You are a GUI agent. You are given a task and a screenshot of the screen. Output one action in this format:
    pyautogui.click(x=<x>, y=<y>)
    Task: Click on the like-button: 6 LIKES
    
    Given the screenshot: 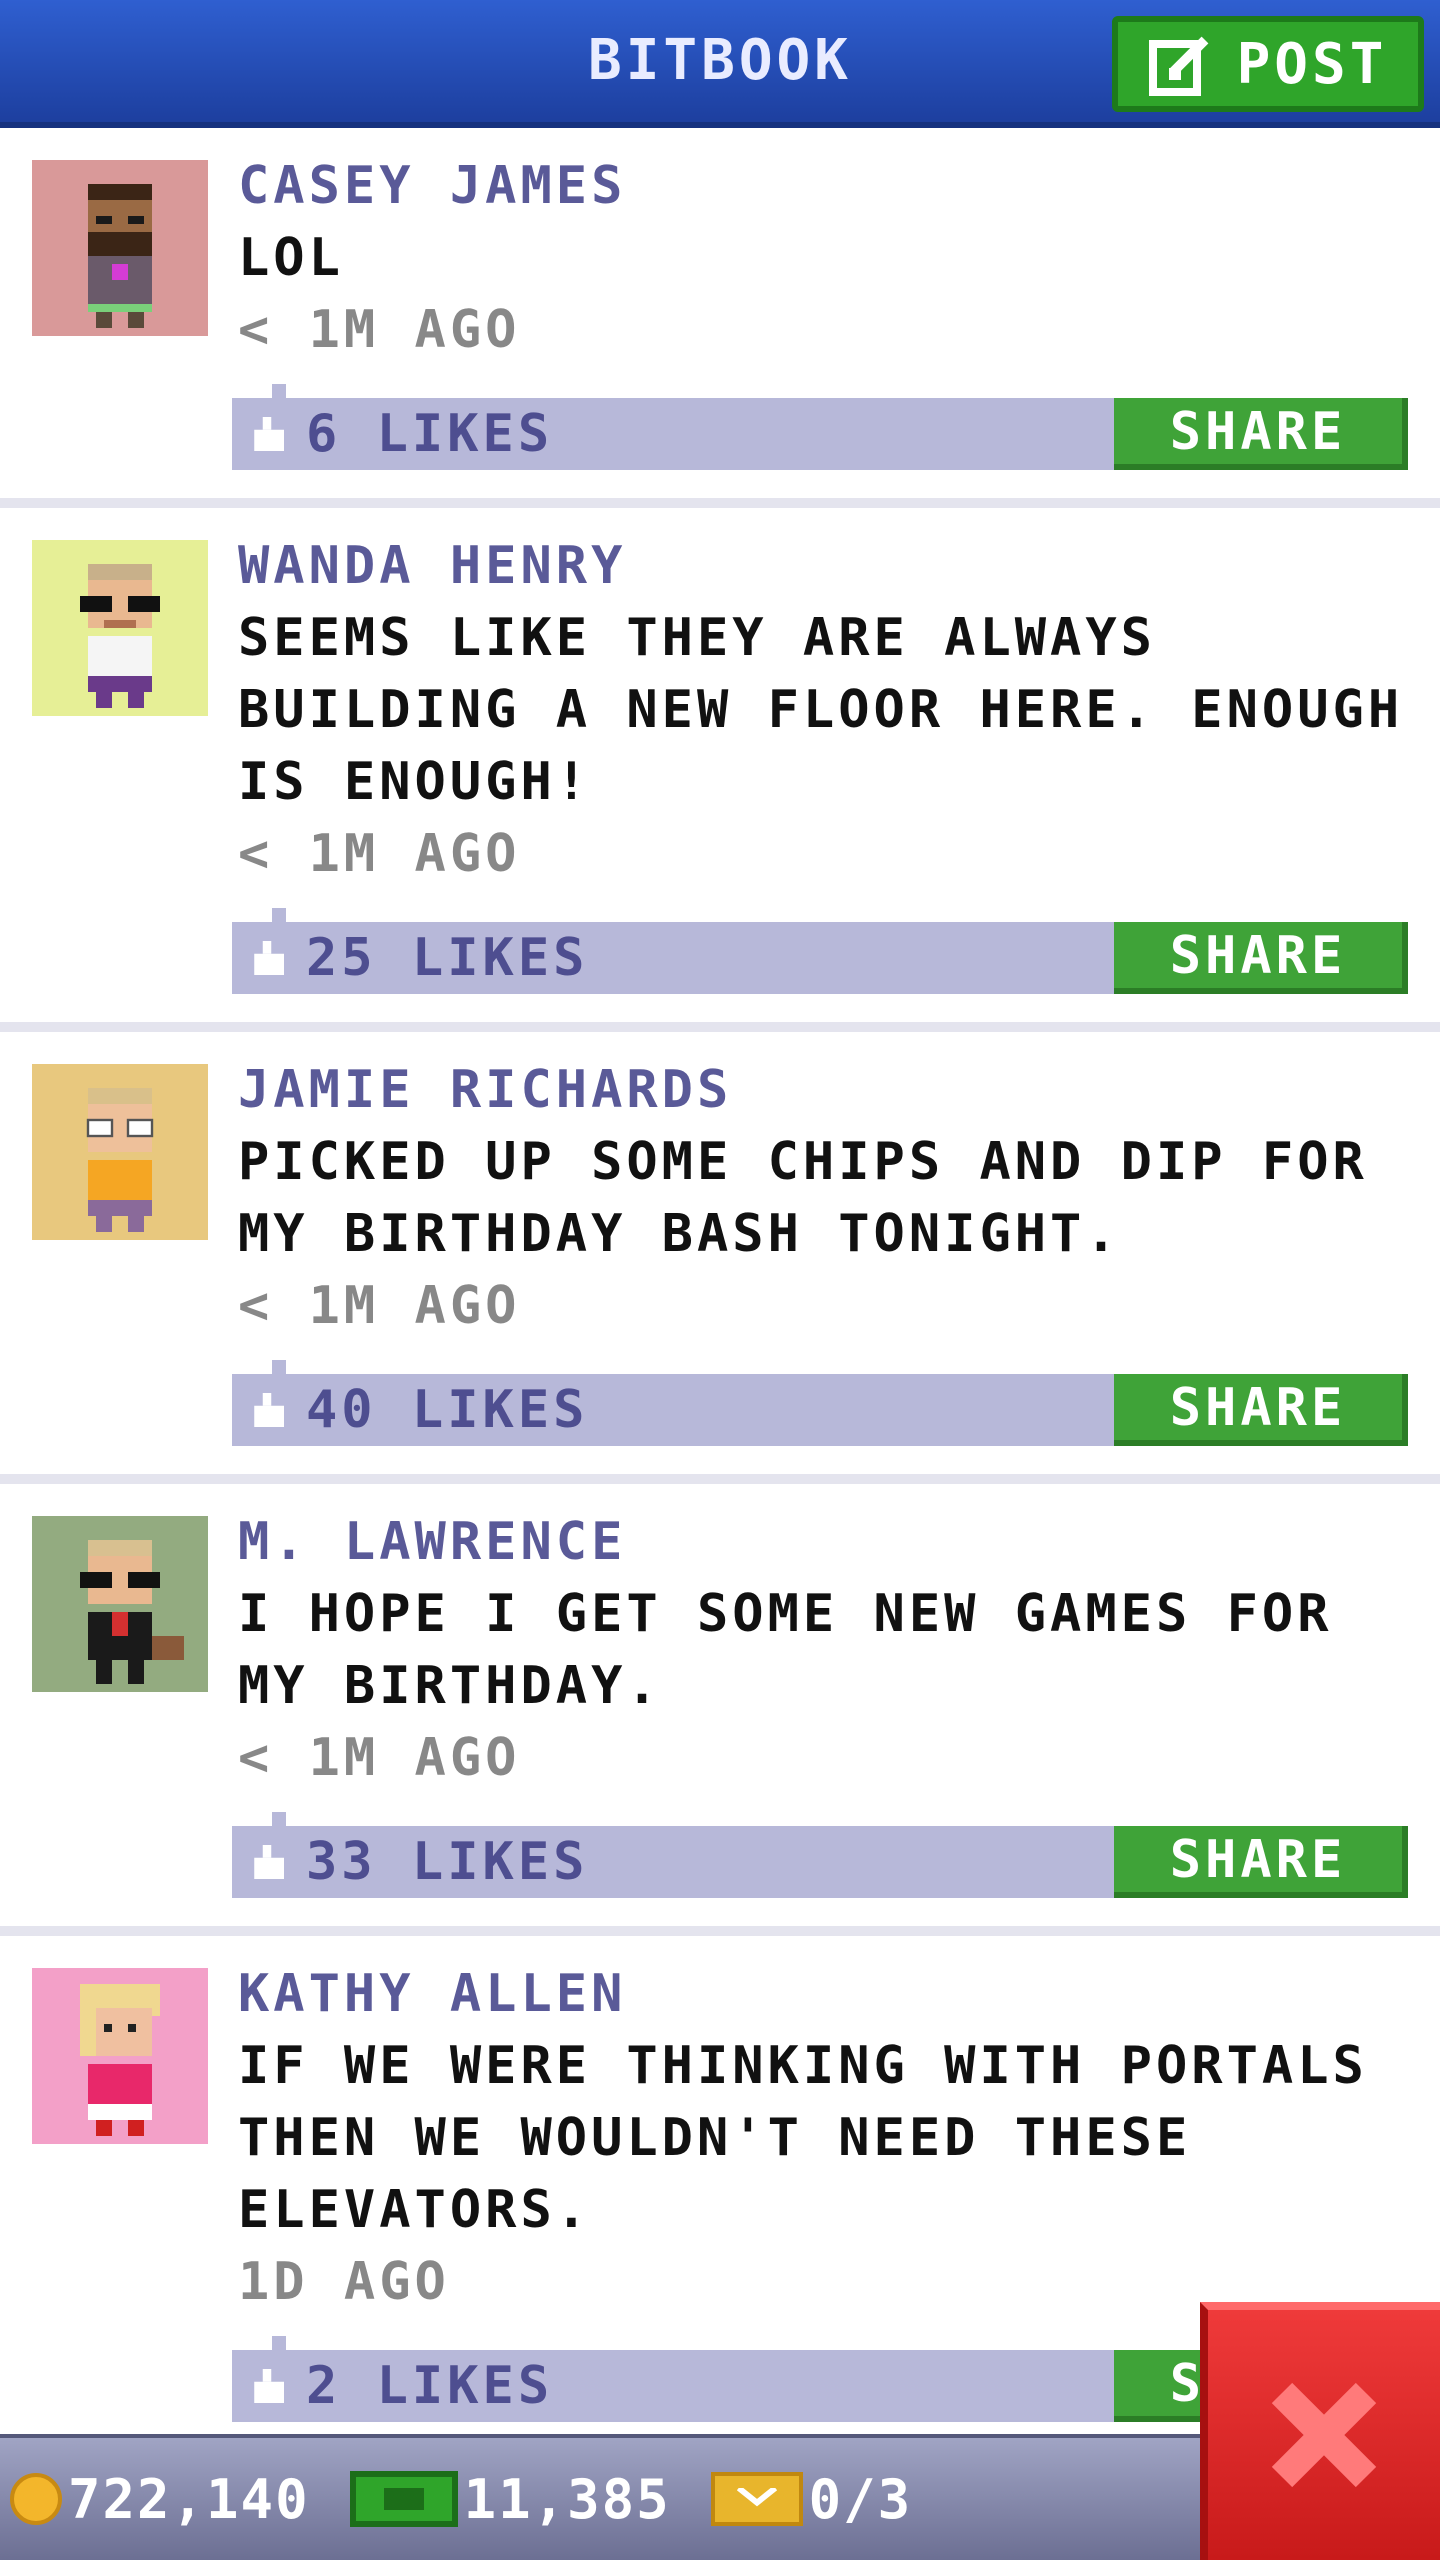 What is the action you would take?
    pyautogui.click(x=401, y=434)
    